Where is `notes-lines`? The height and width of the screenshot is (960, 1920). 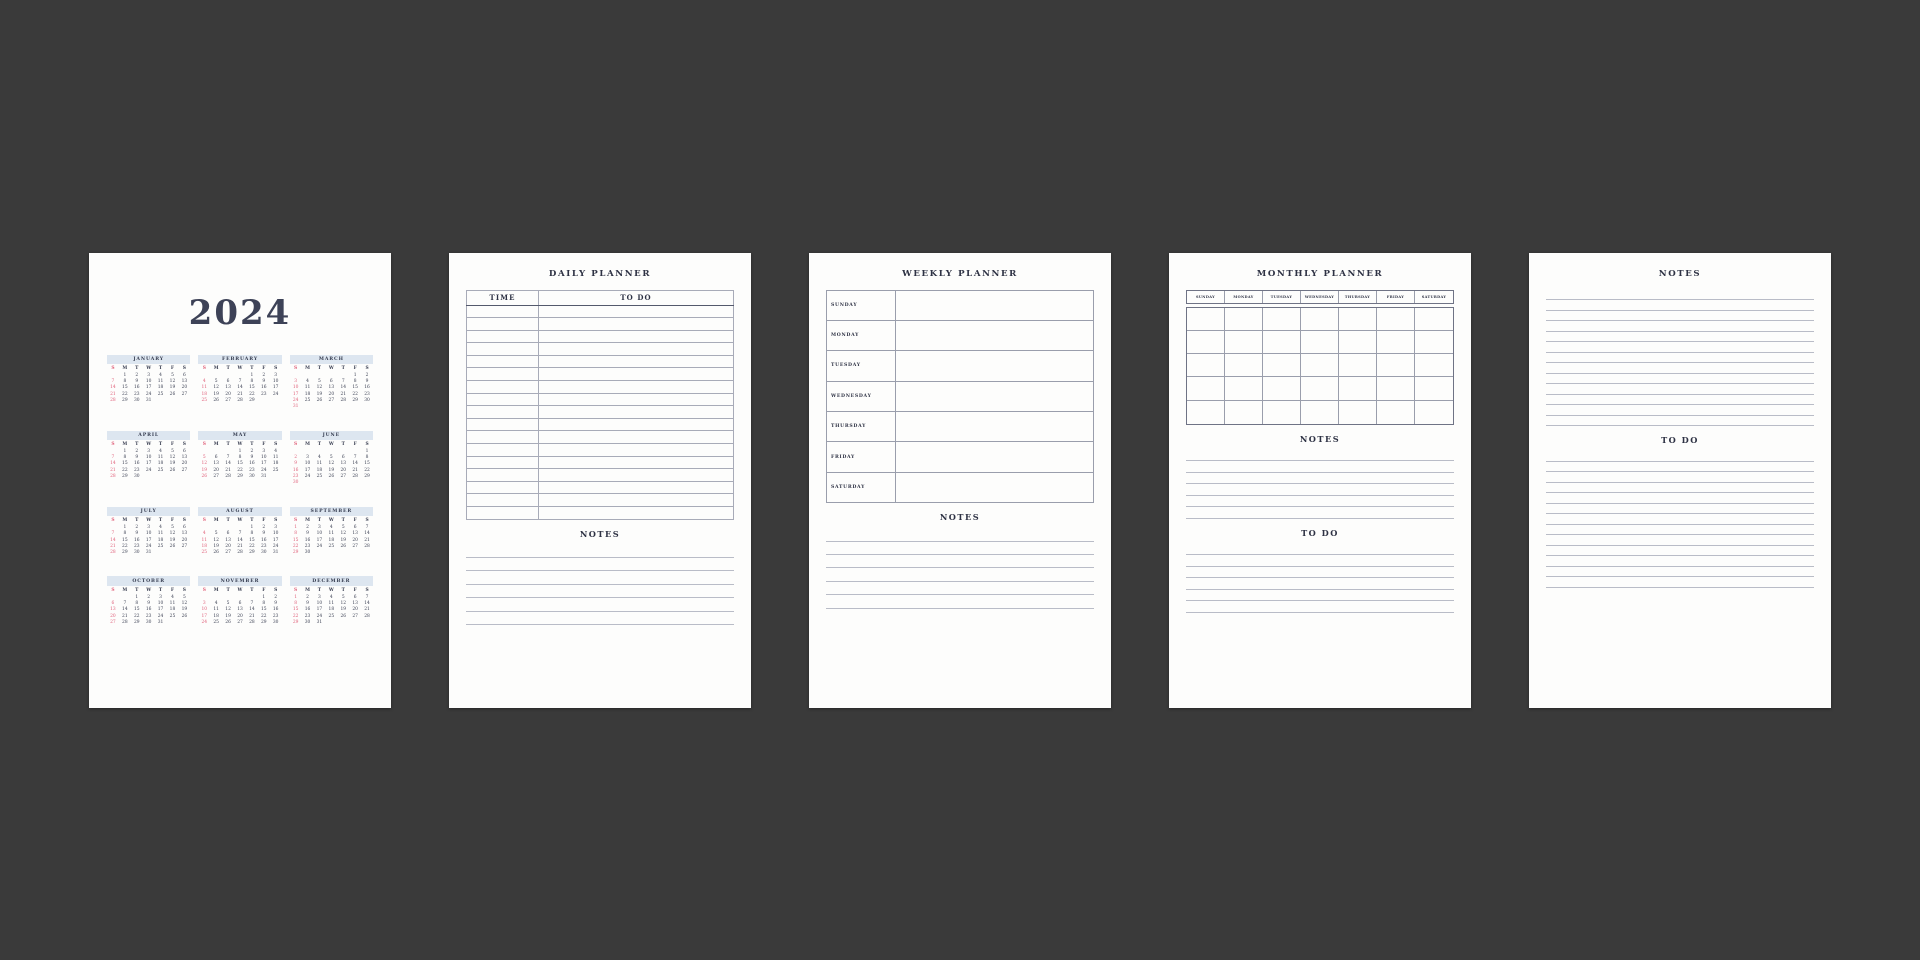
notes-lines is located at coordinates (1680, 358).